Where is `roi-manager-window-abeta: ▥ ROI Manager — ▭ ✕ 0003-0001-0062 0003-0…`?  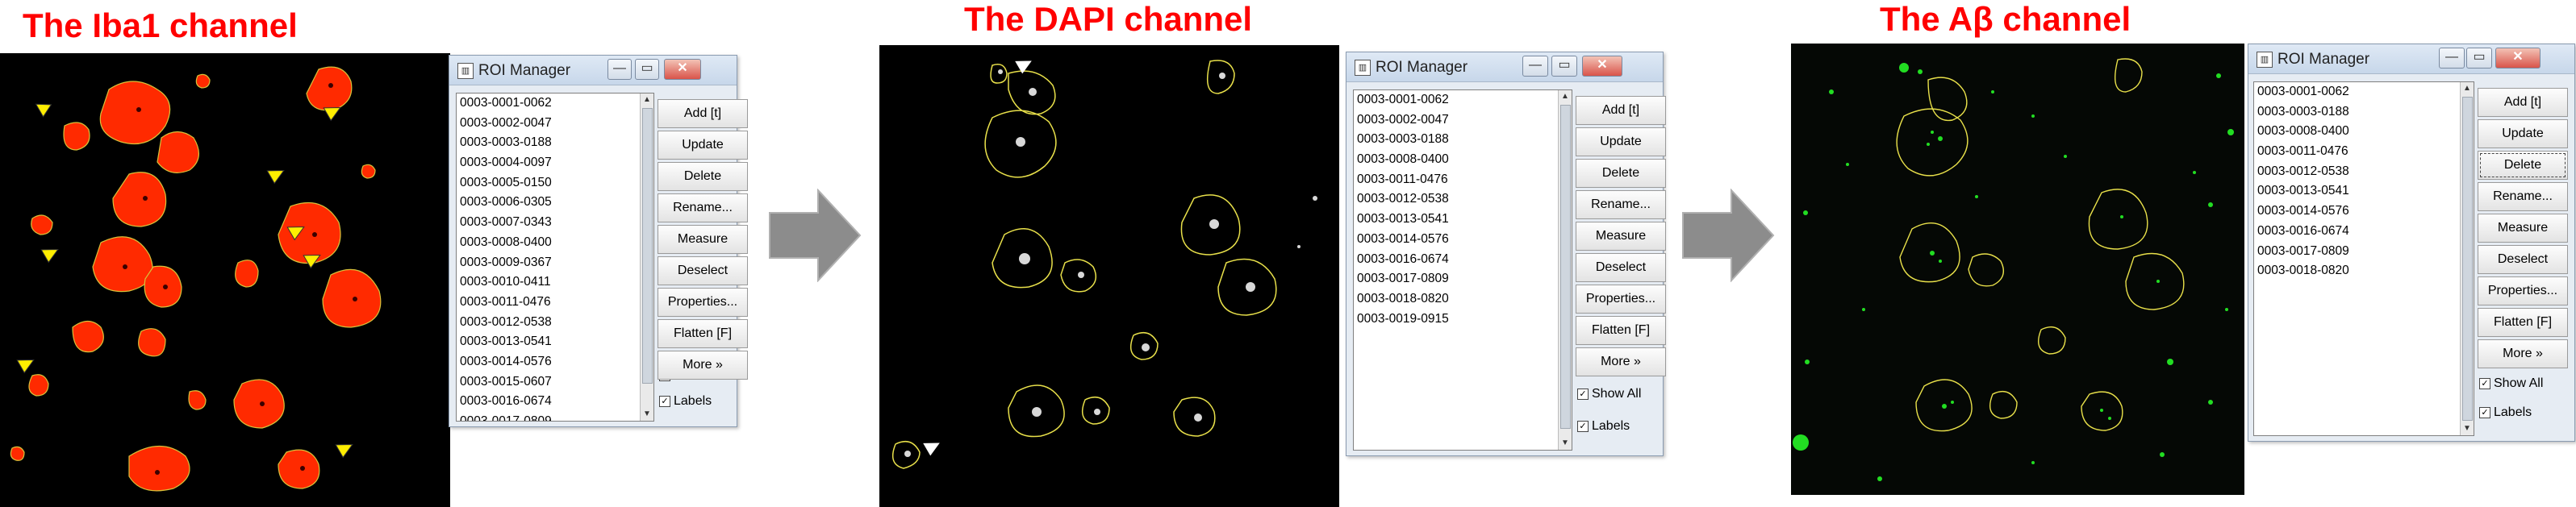 roi-manager-window-abeta: ▥ ROI Manager — ▭ ✕ 0003-0001-0062 0003-0… is located at coordinates (2411, 243).